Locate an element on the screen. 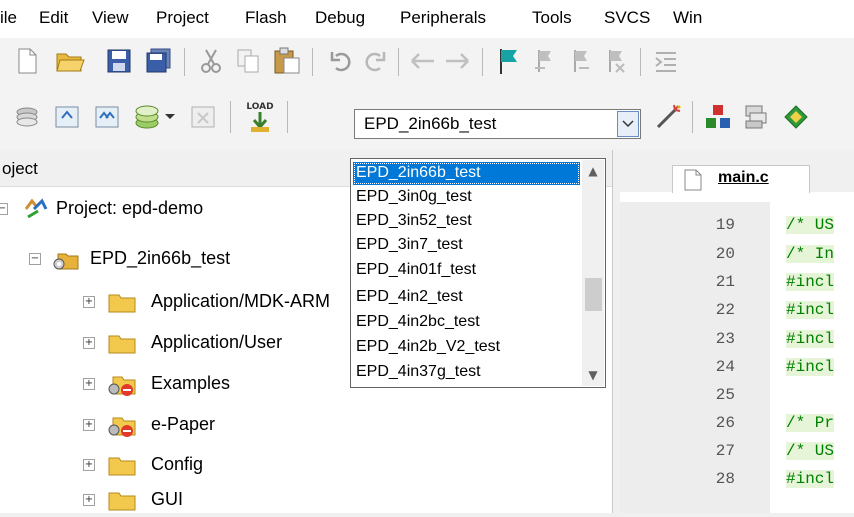 The height and width of the screenshot is (517, 854). scrollbar-thumb is located at coordinates (593, 294).